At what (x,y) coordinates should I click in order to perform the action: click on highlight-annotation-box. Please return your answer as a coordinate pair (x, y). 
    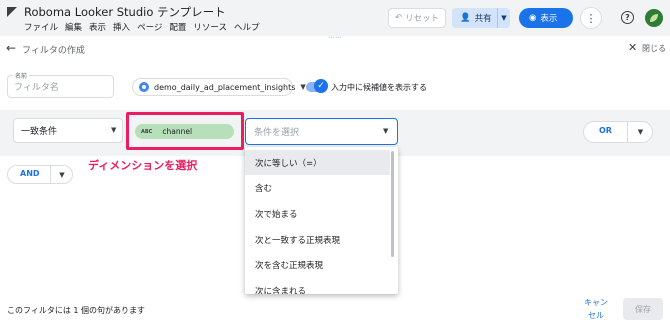
    Looking at the image, I should click on (185, 131).